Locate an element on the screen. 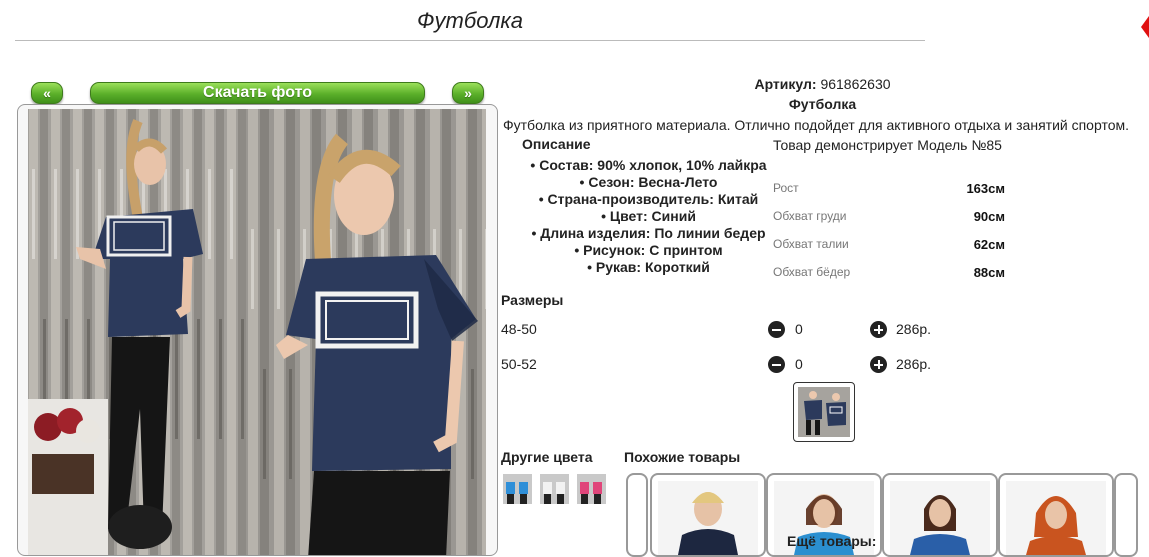 The width and height of the screenshot is (1149, 557). model-row-value: 163см is located at coordinates (985, 188).